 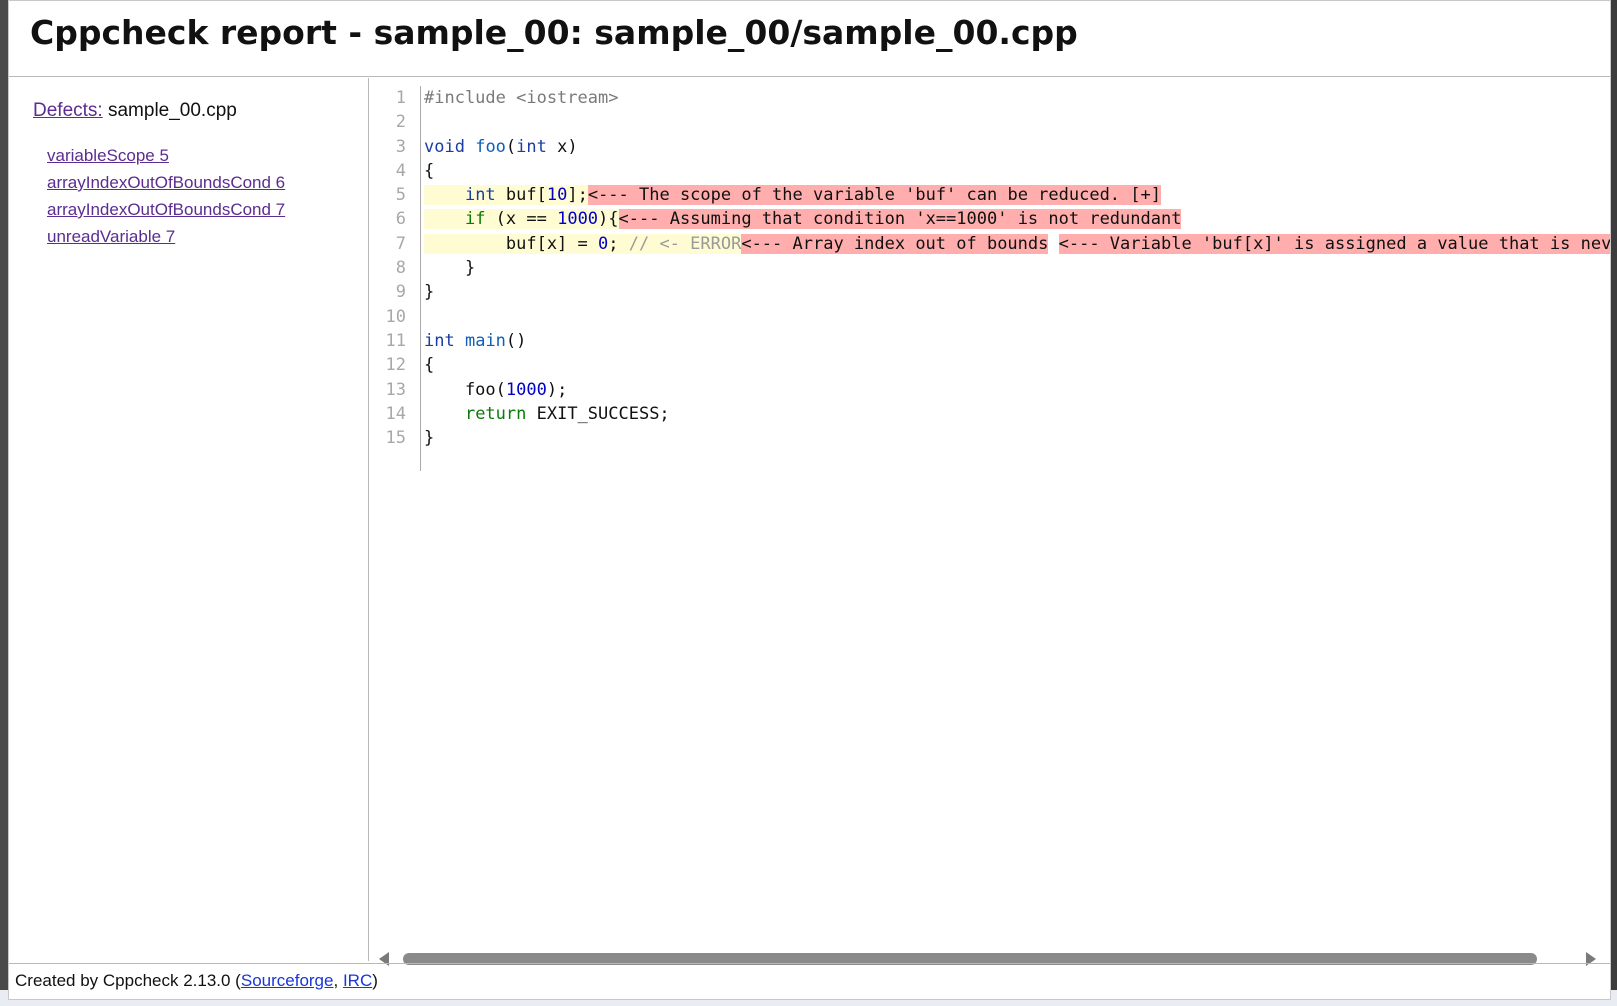 I want to click on code-line-8: }, so click(x=1017, y=268).